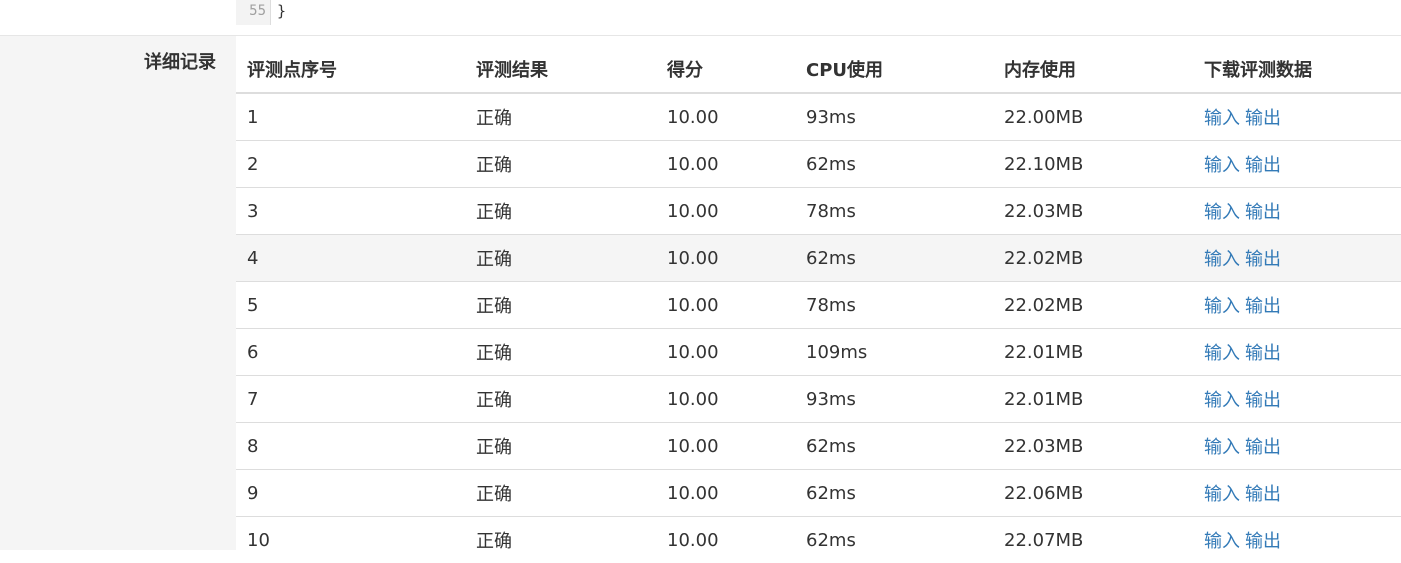 Image resolution: width=1401 pixels, height=563 pixels. Describe the element at coordinates (278, 12) in the screenshot. I see `code-text: }` at that location.